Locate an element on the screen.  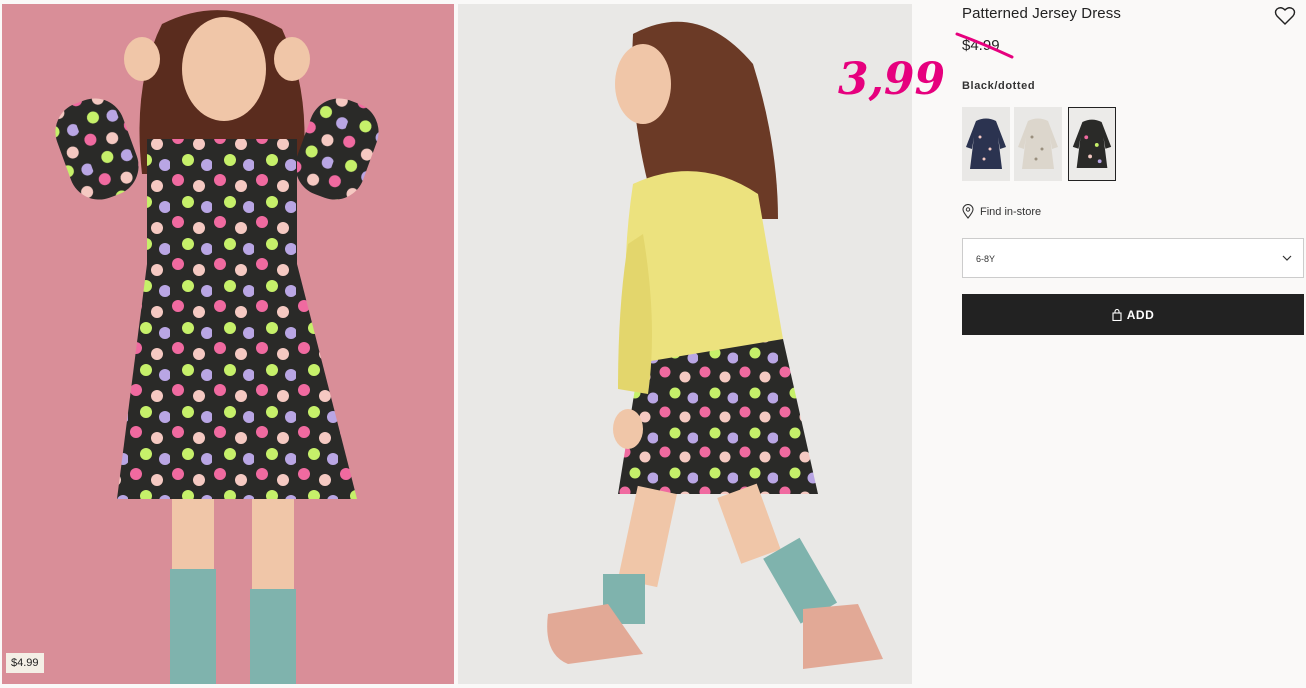
find-in-store-link: Find in-store is located at coordinates (1001, 211).